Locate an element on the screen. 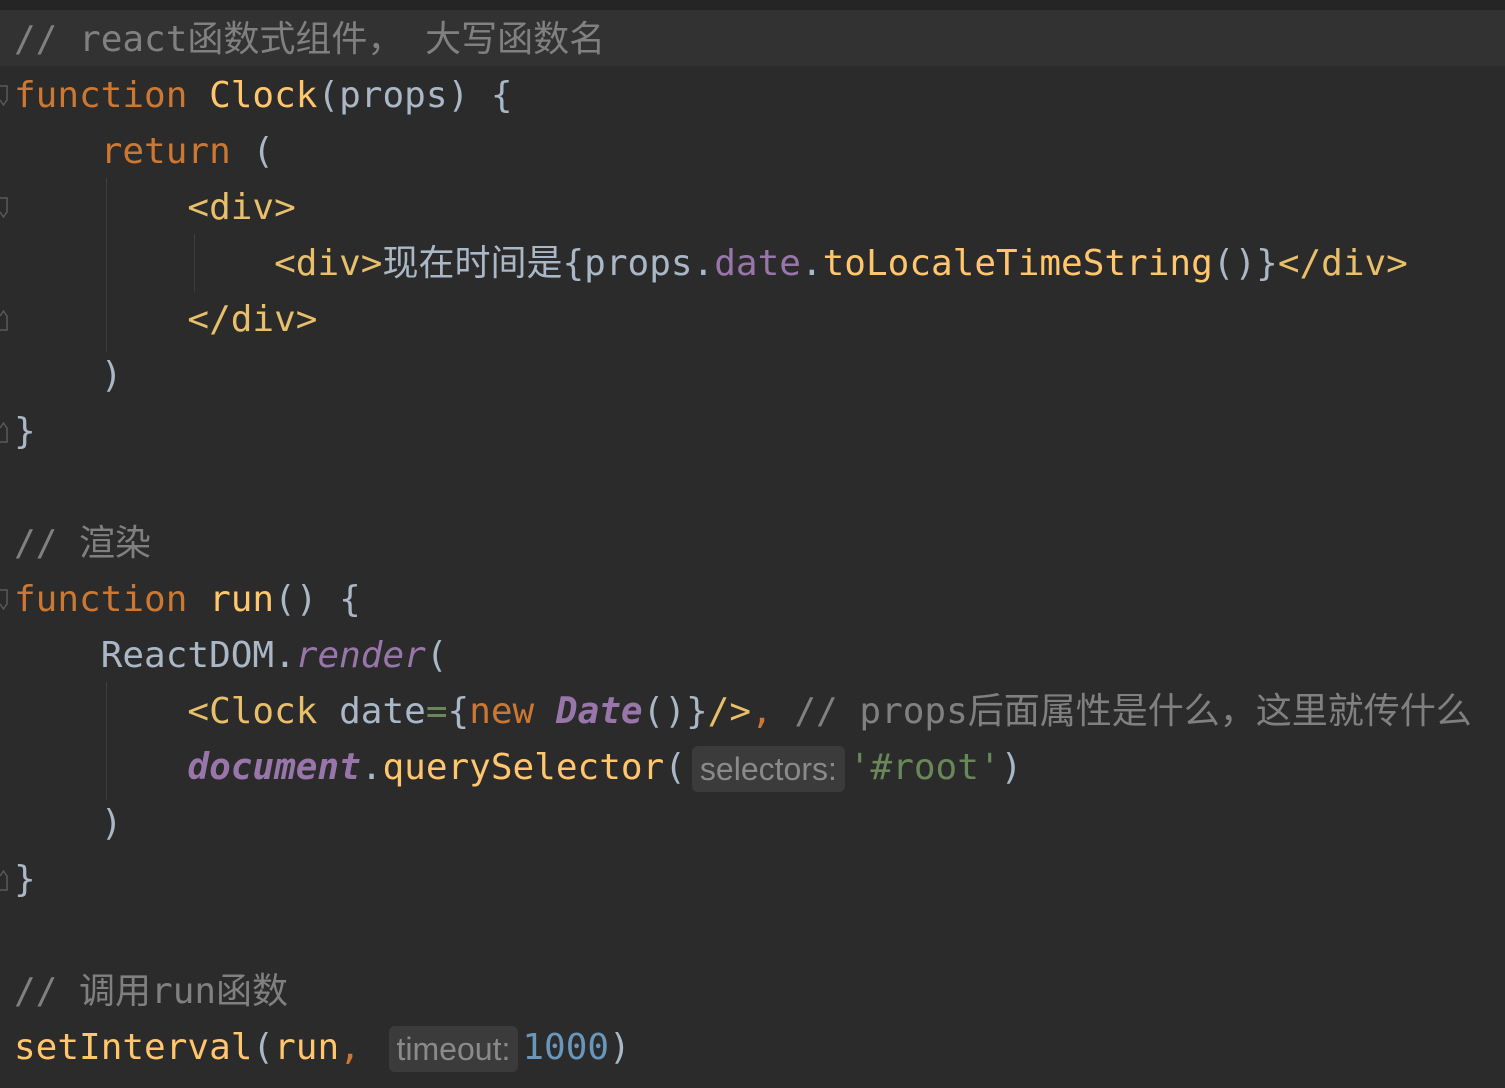 This screenshot has height=1088, width=1505. code-line-19: setInterval(run, timeout: 1000) is located at coordinates (322, 1048).